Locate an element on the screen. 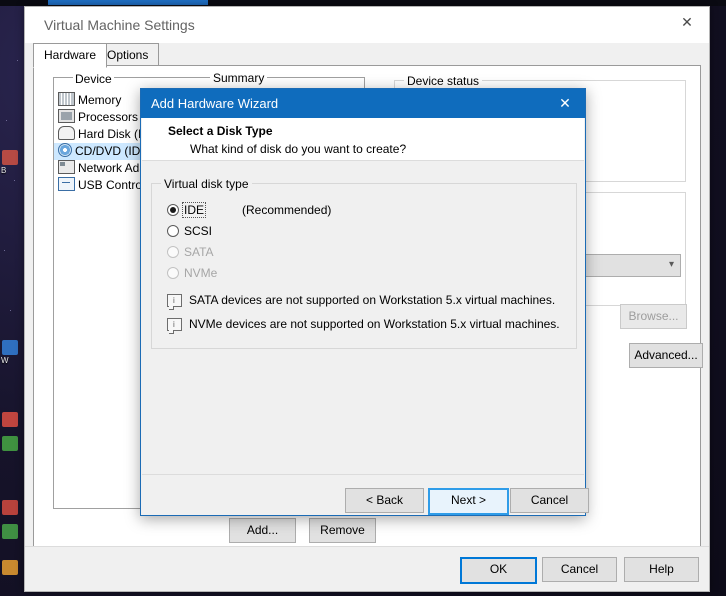 The image size is (726, 596). radio-dot-nvme is located at coordinates (173, 273).